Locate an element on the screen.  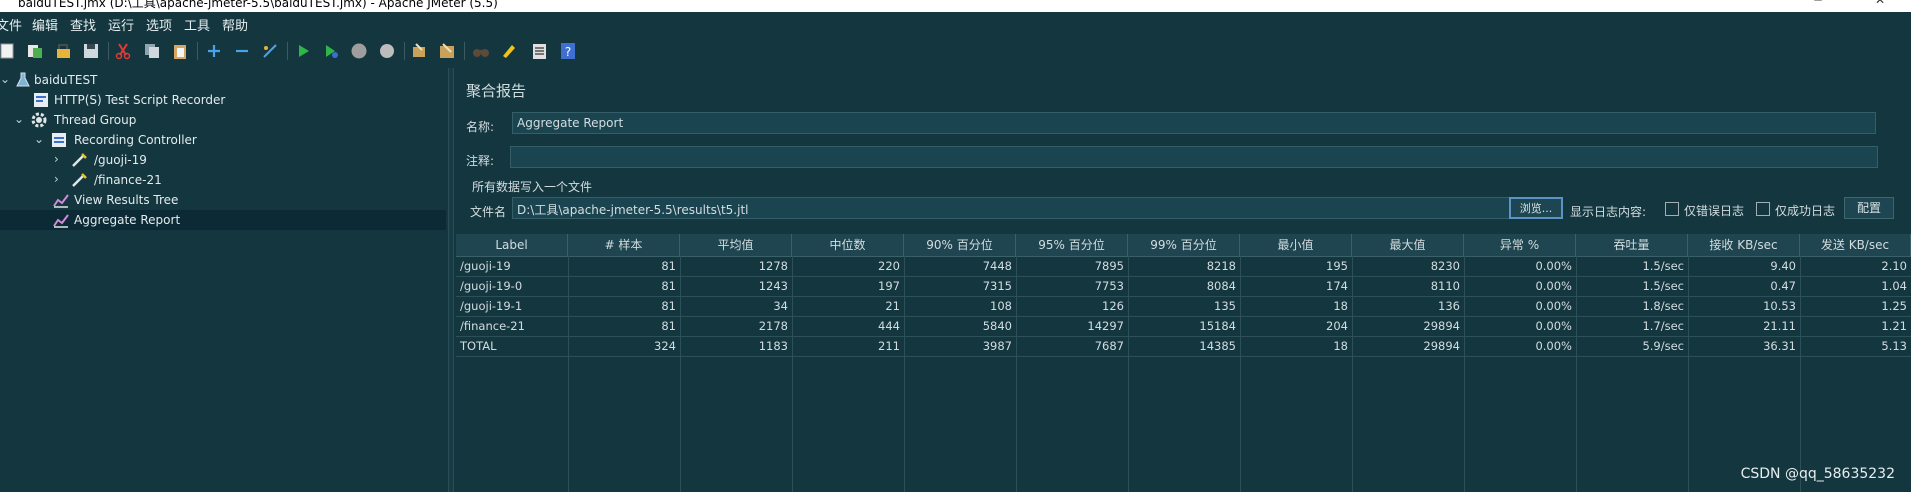
start-icon is located at coordinates (303, 51).